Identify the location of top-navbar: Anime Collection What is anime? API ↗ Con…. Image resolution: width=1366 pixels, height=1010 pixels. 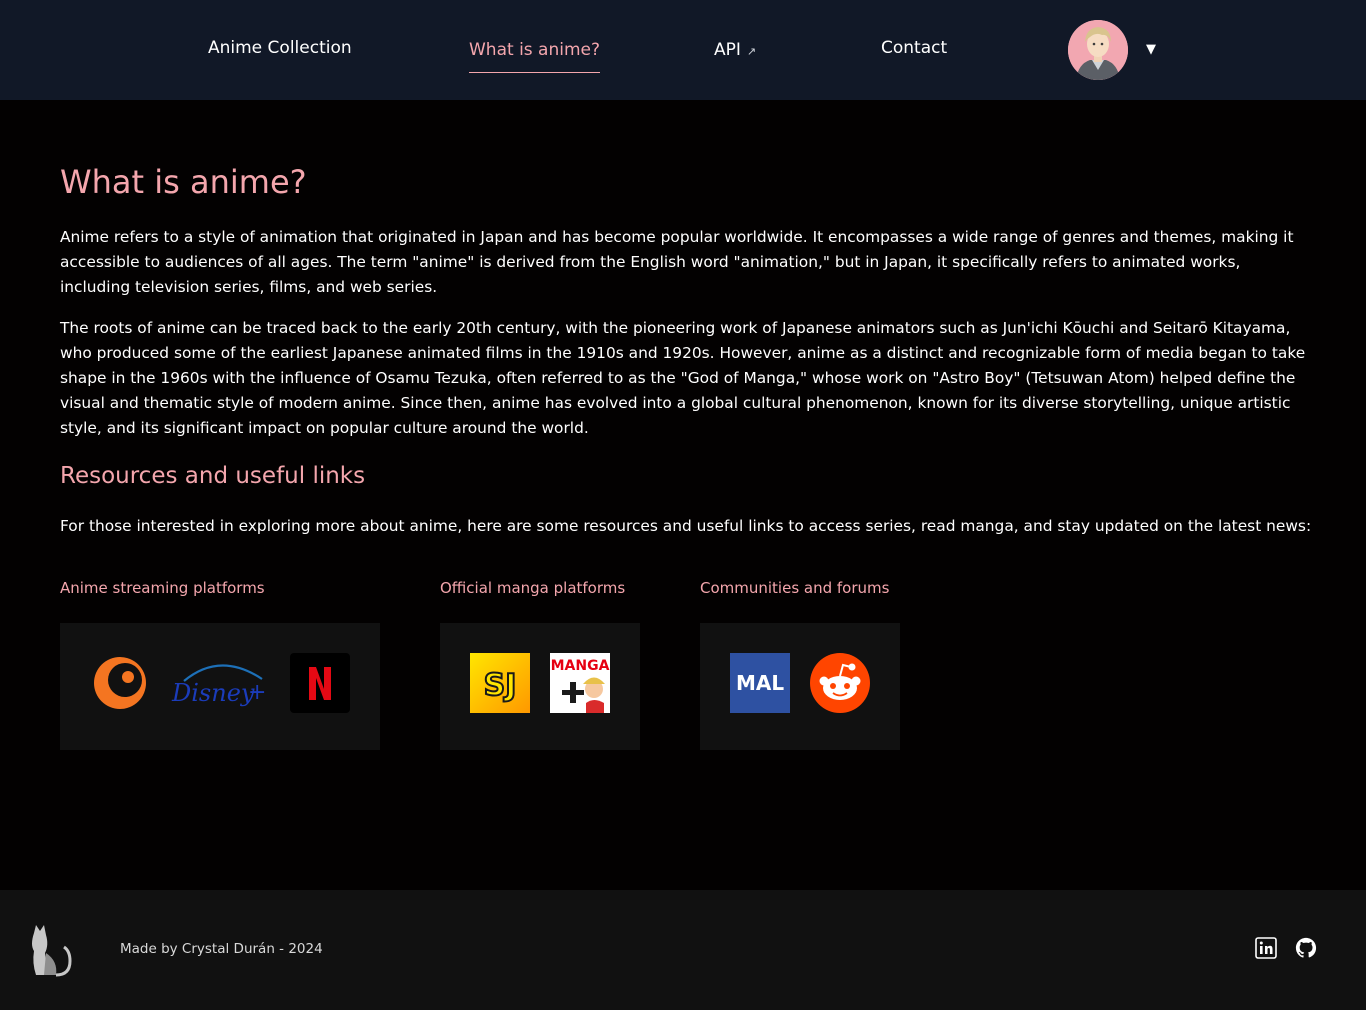
(683, 50).